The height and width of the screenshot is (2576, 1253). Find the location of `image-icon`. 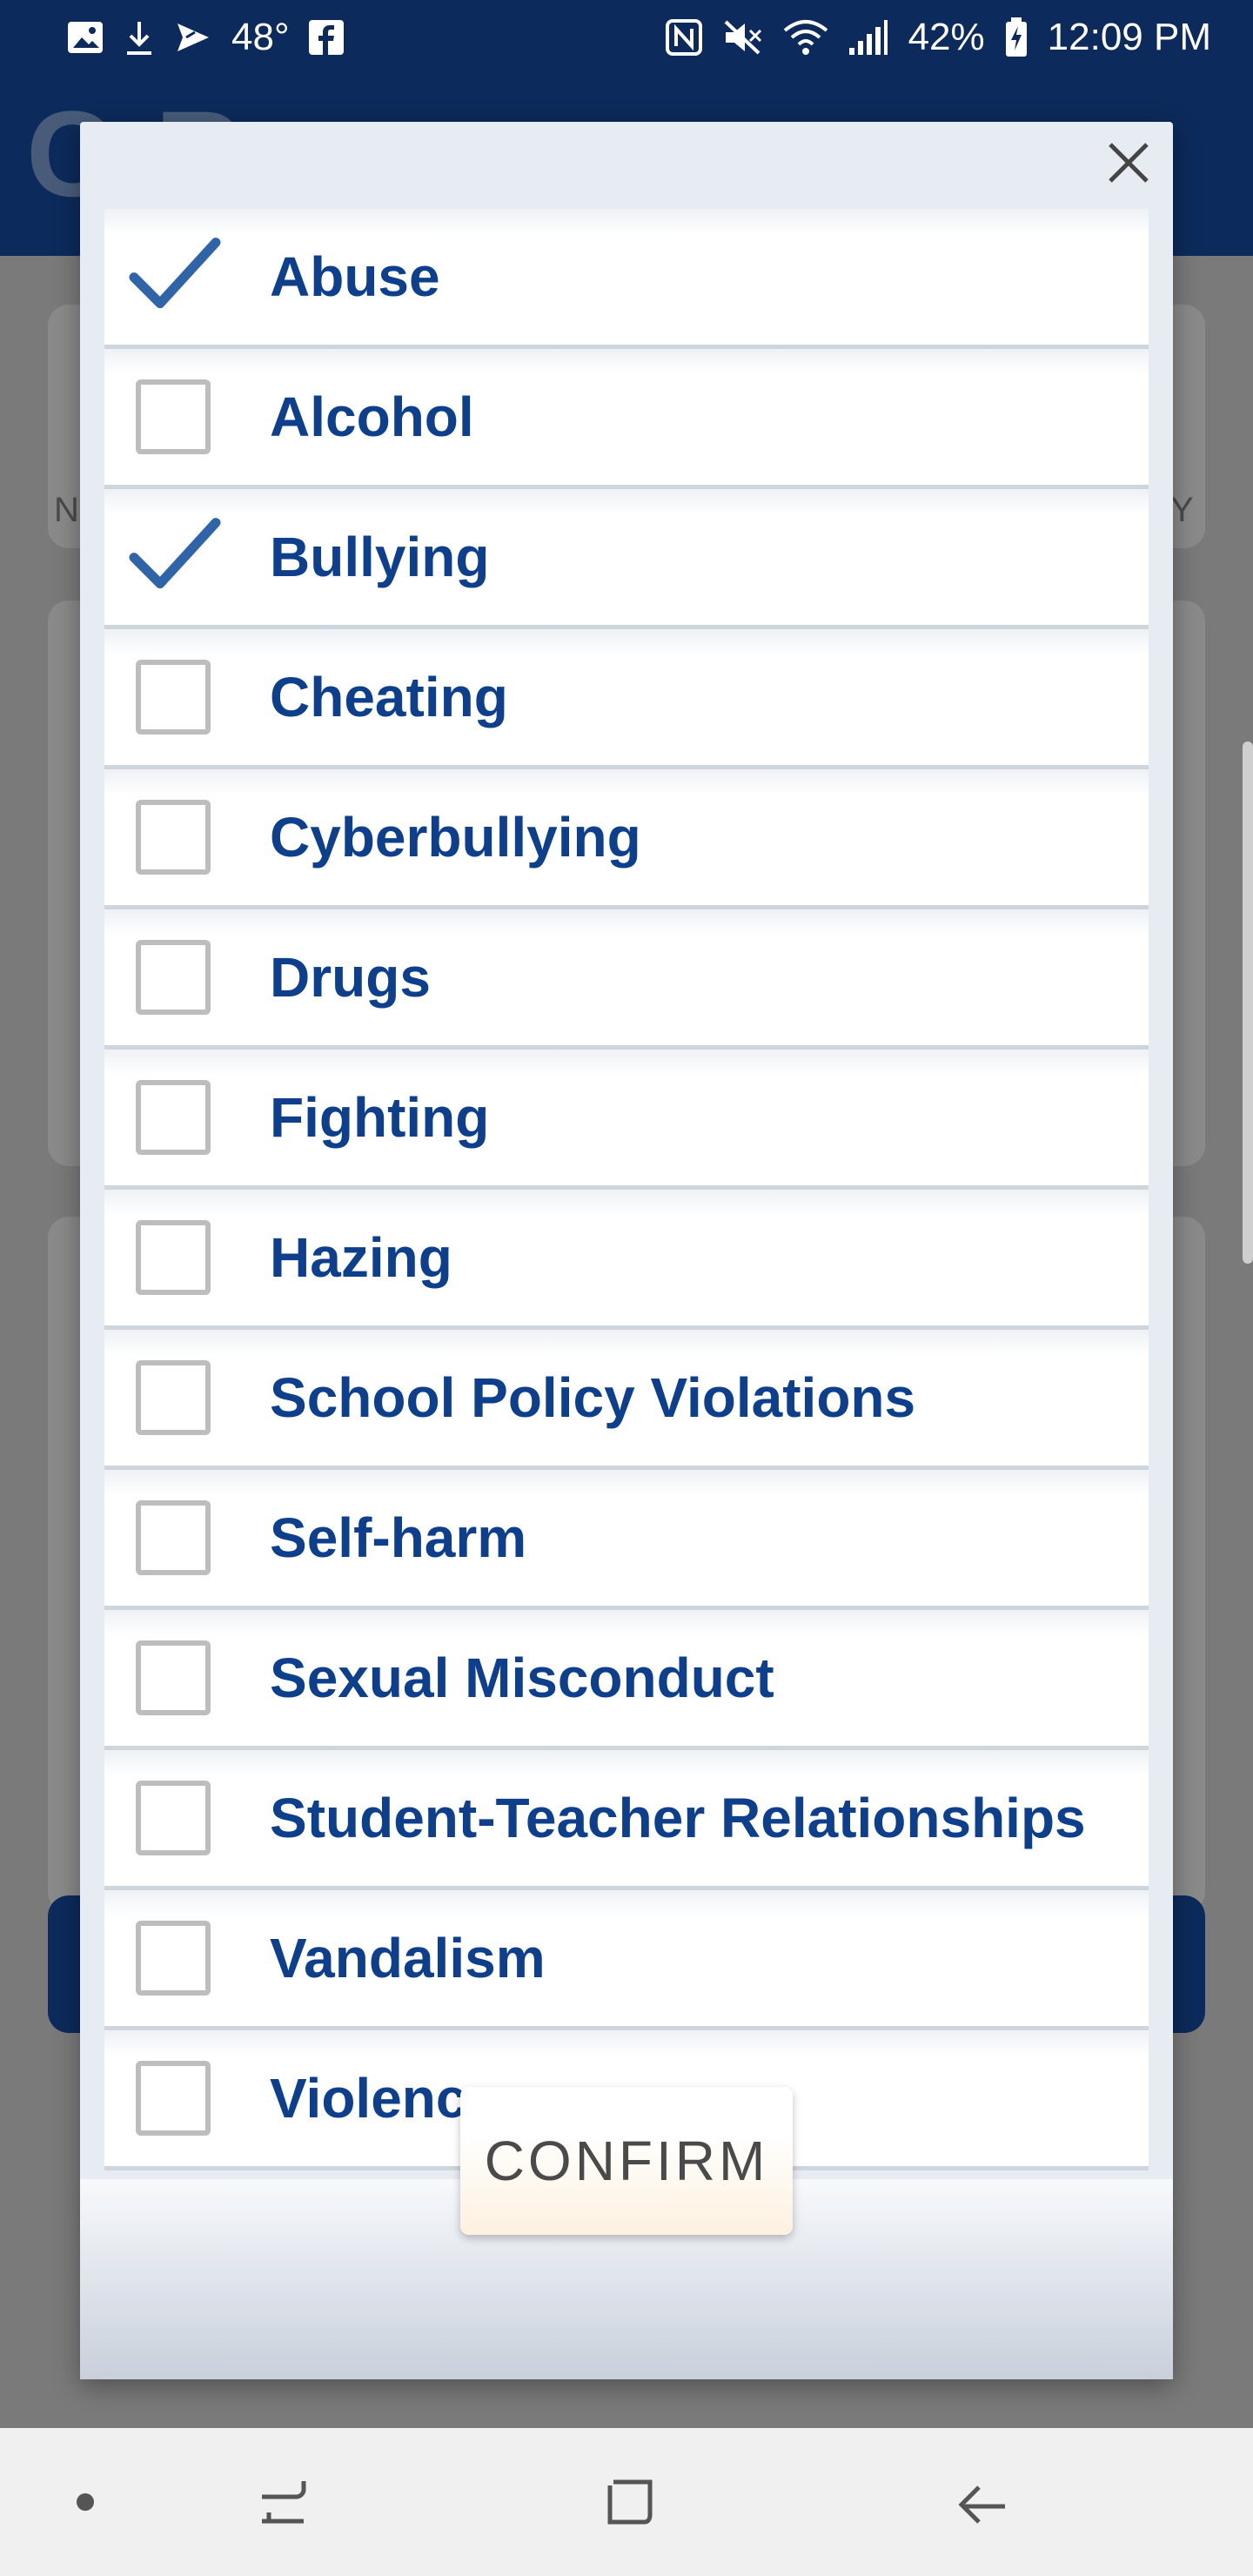

image-icon is located at coordinates (85, 37).